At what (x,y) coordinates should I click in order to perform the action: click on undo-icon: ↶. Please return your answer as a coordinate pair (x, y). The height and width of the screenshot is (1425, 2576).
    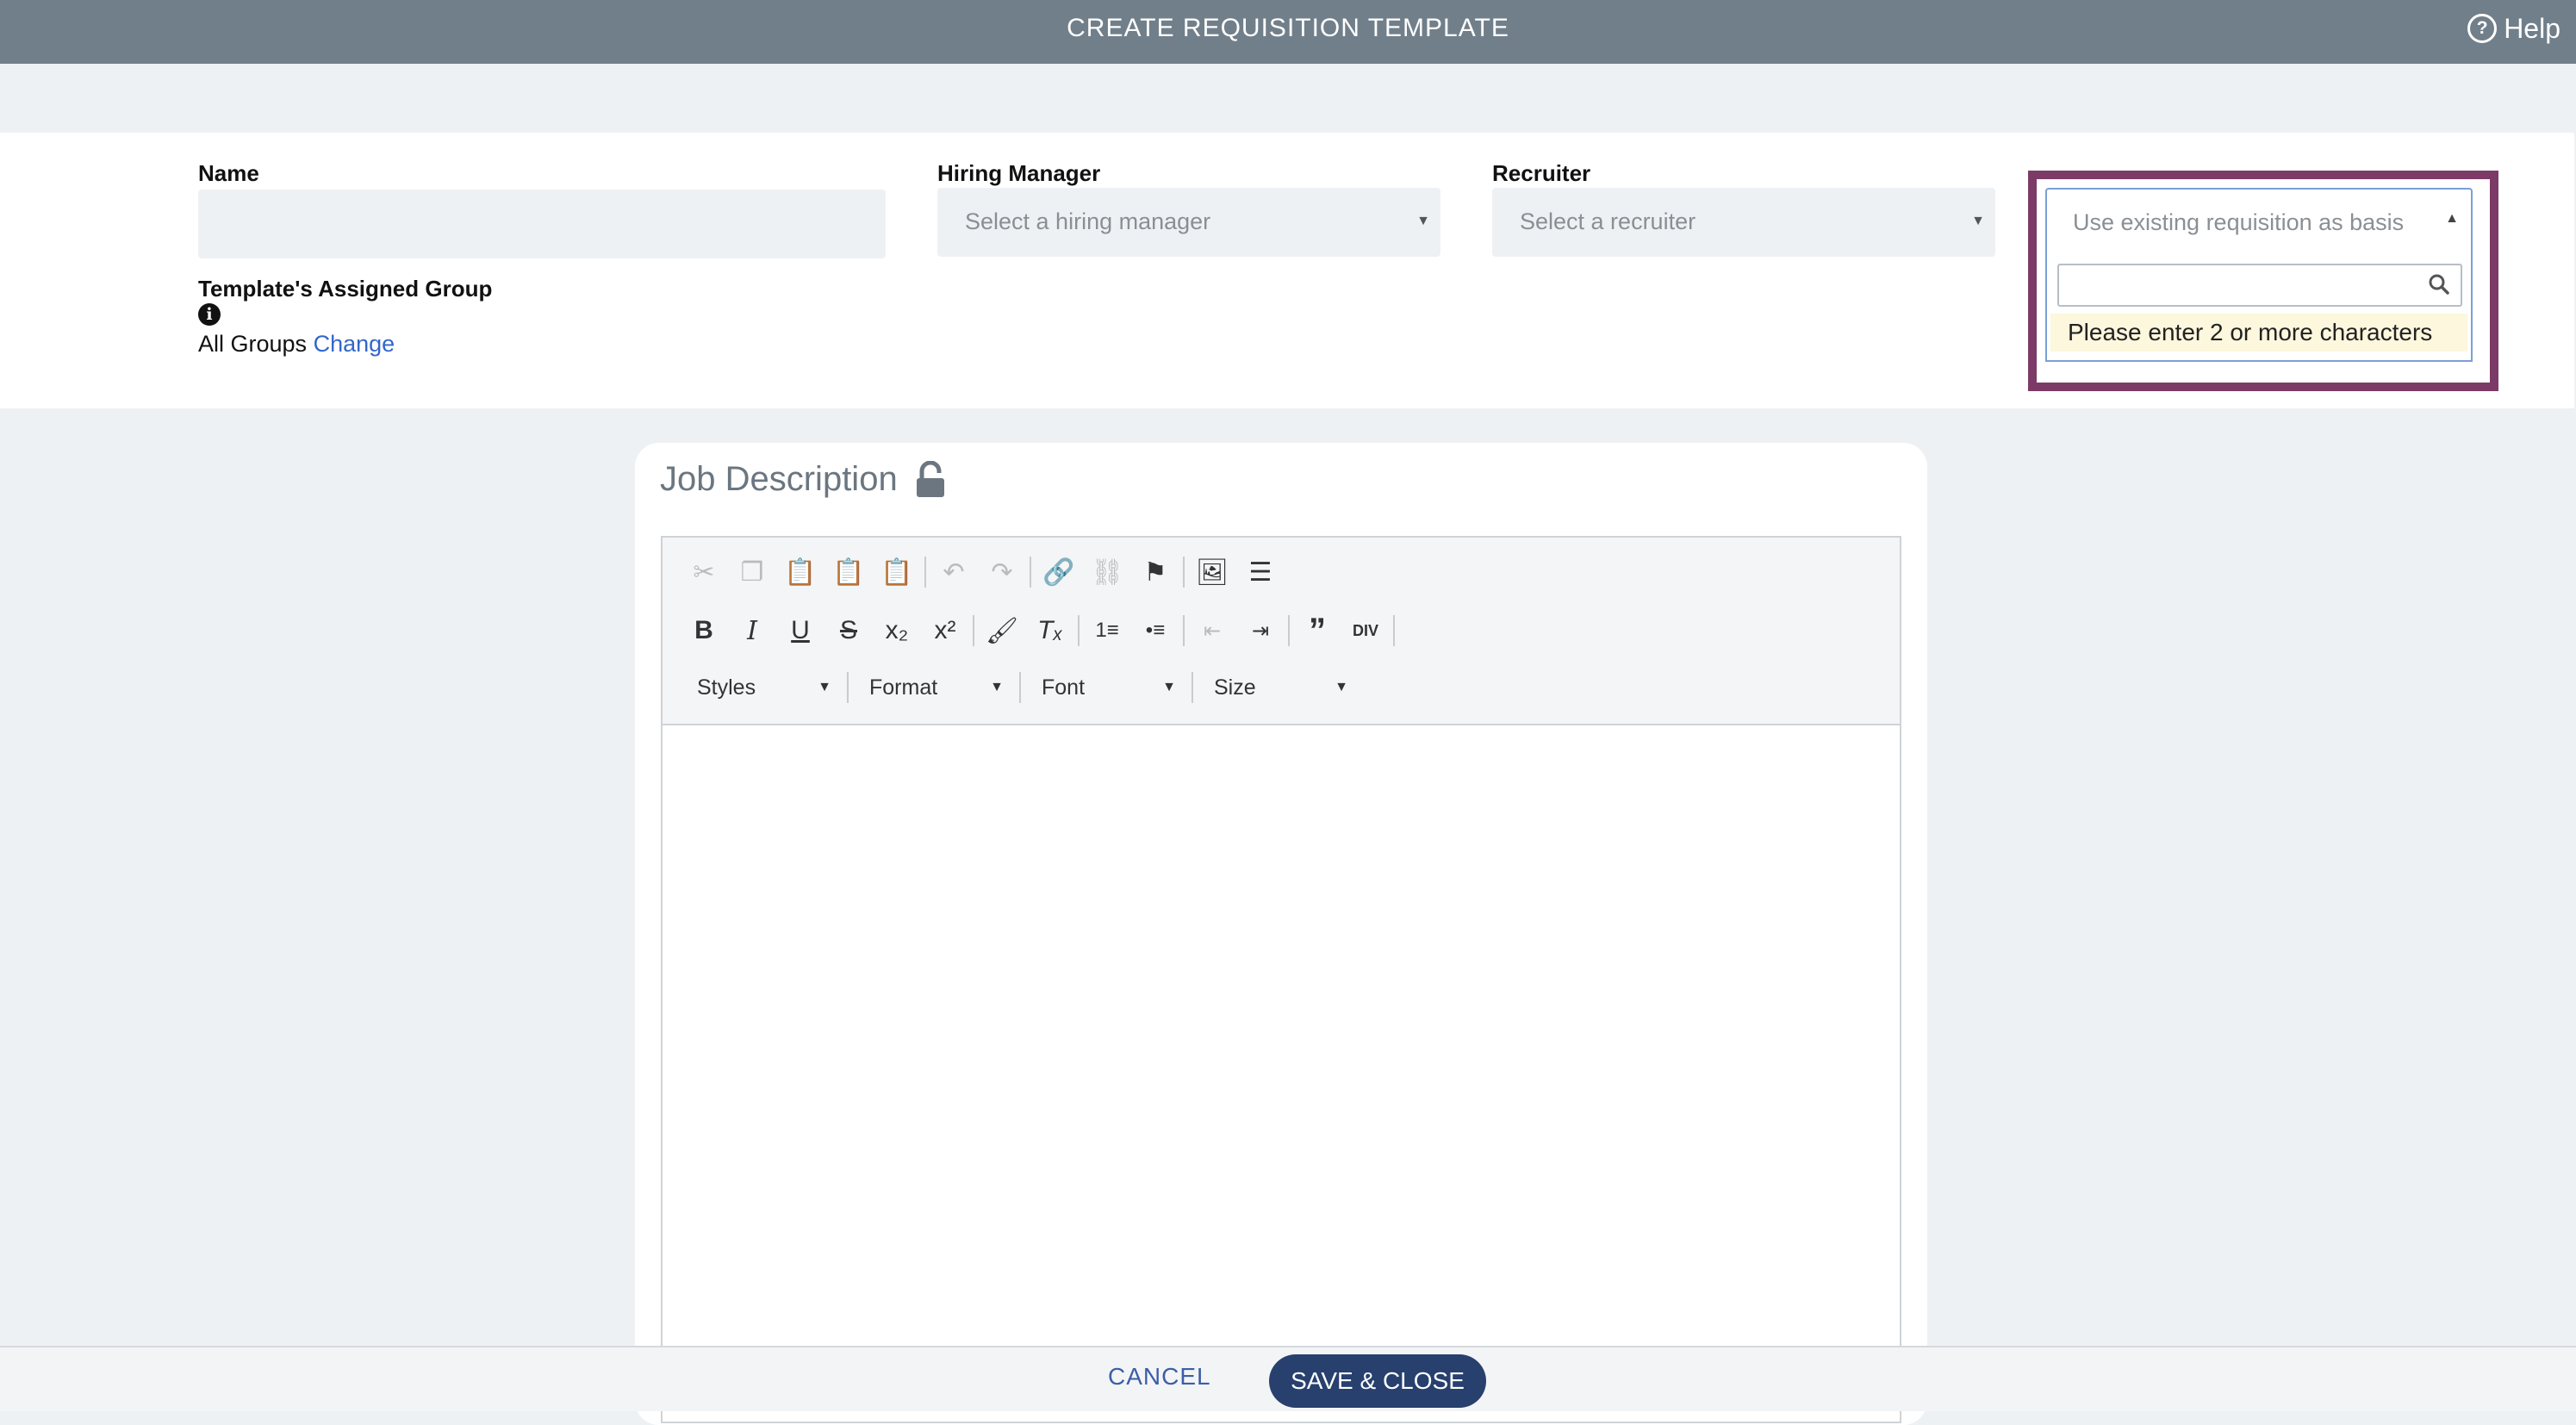
    Looking at the image, I should click on (954, 572).